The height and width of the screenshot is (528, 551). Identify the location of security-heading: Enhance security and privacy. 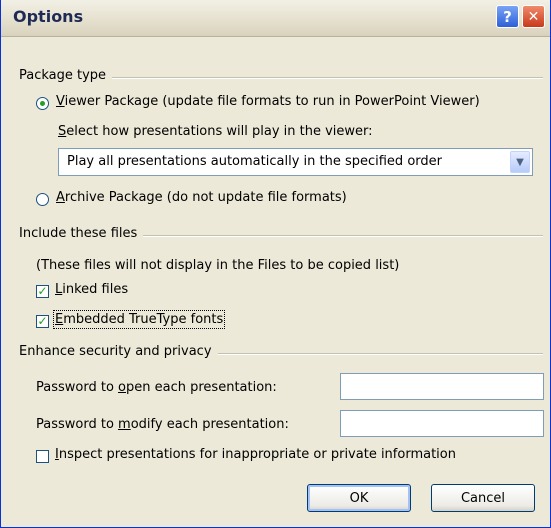
(118, 351).